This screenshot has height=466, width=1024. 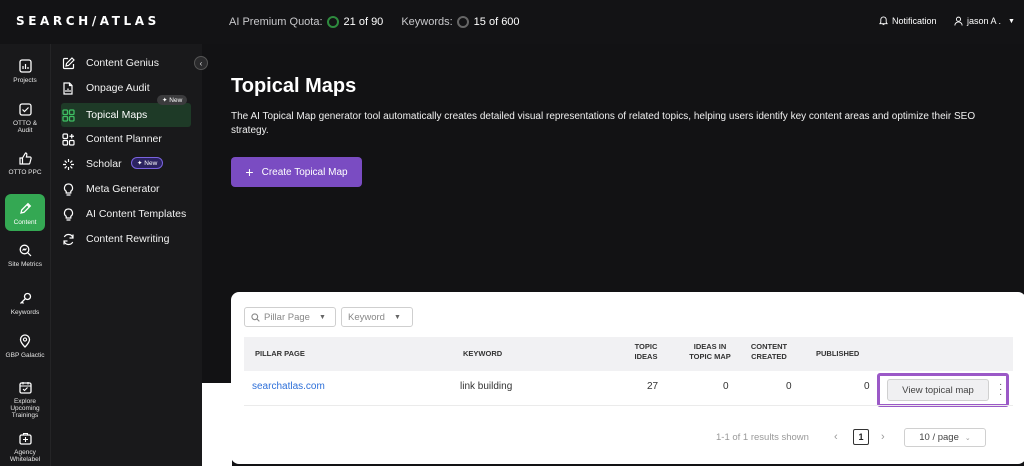 What do you see at coordinates (288, 386) in the screenshot?
I see `pillar-page-link: searchatlas.com` at bounding box center [288, 386].